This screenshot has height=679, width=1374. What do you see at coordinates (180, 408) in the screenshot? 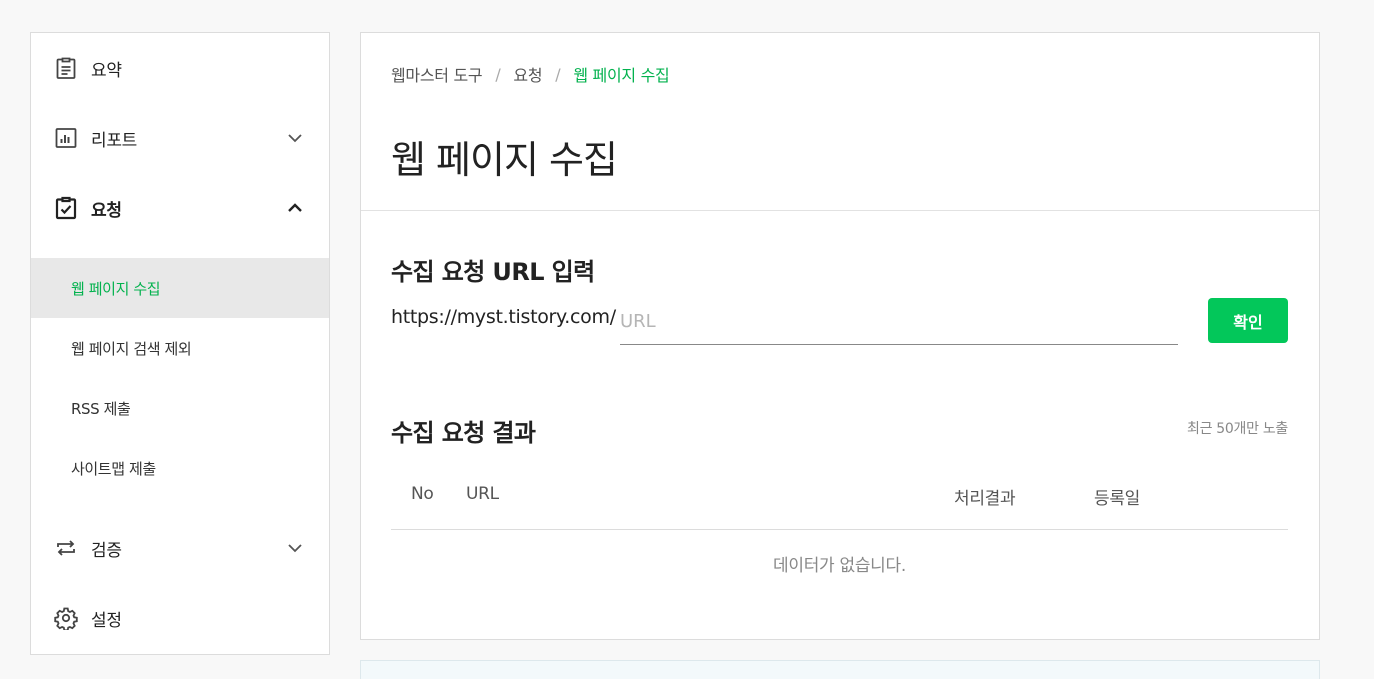
I see `sidebar-subitem-rss-submit: RSS 제출` at bounding box center [180, 408].